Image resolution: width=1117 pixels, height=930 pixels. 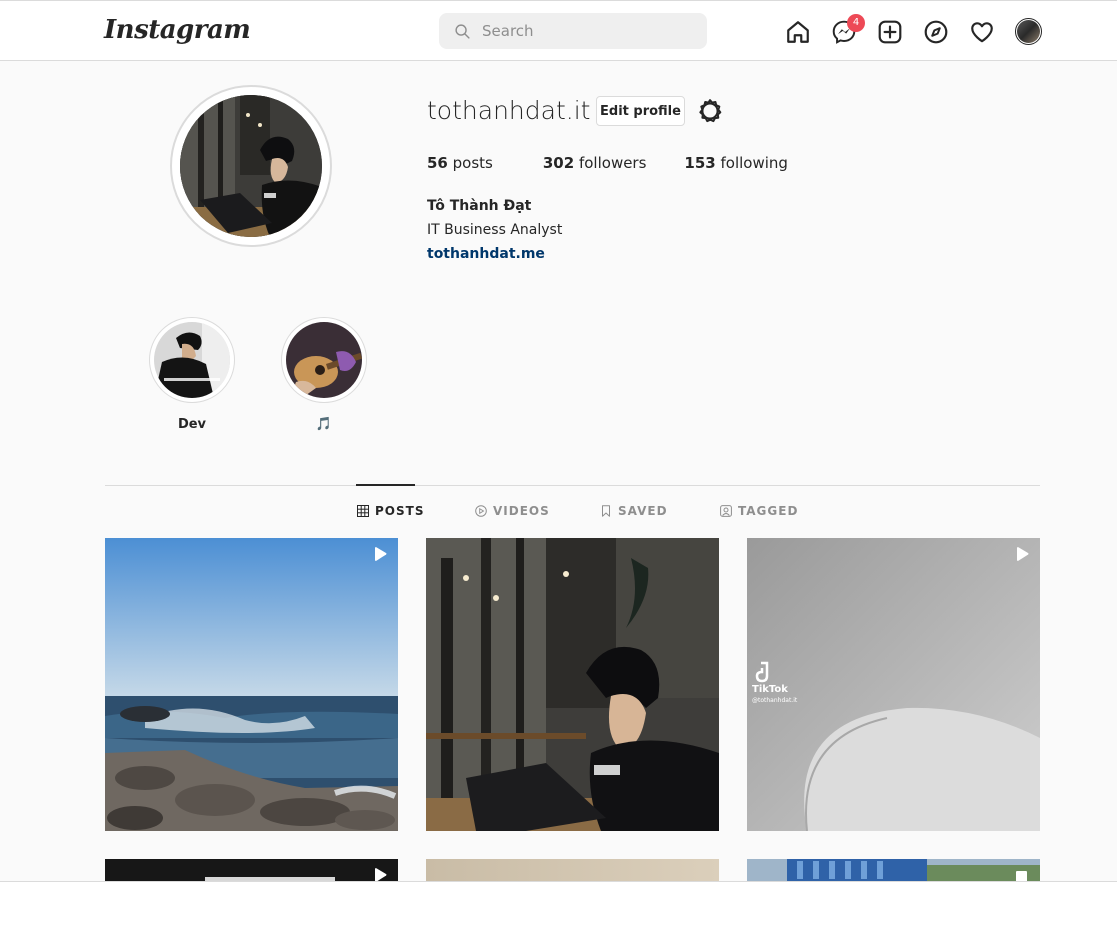 I want to click on multi-post-icon, so click(x=1021, y=876).